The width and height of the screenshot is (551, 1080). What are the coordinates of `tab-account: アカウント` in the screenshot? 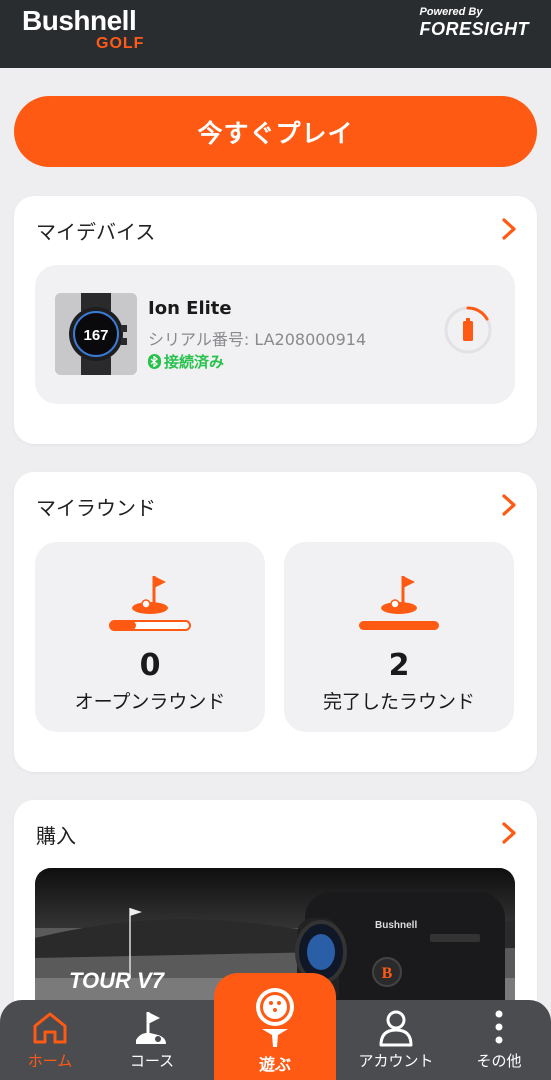 It's located at (396, 1040).